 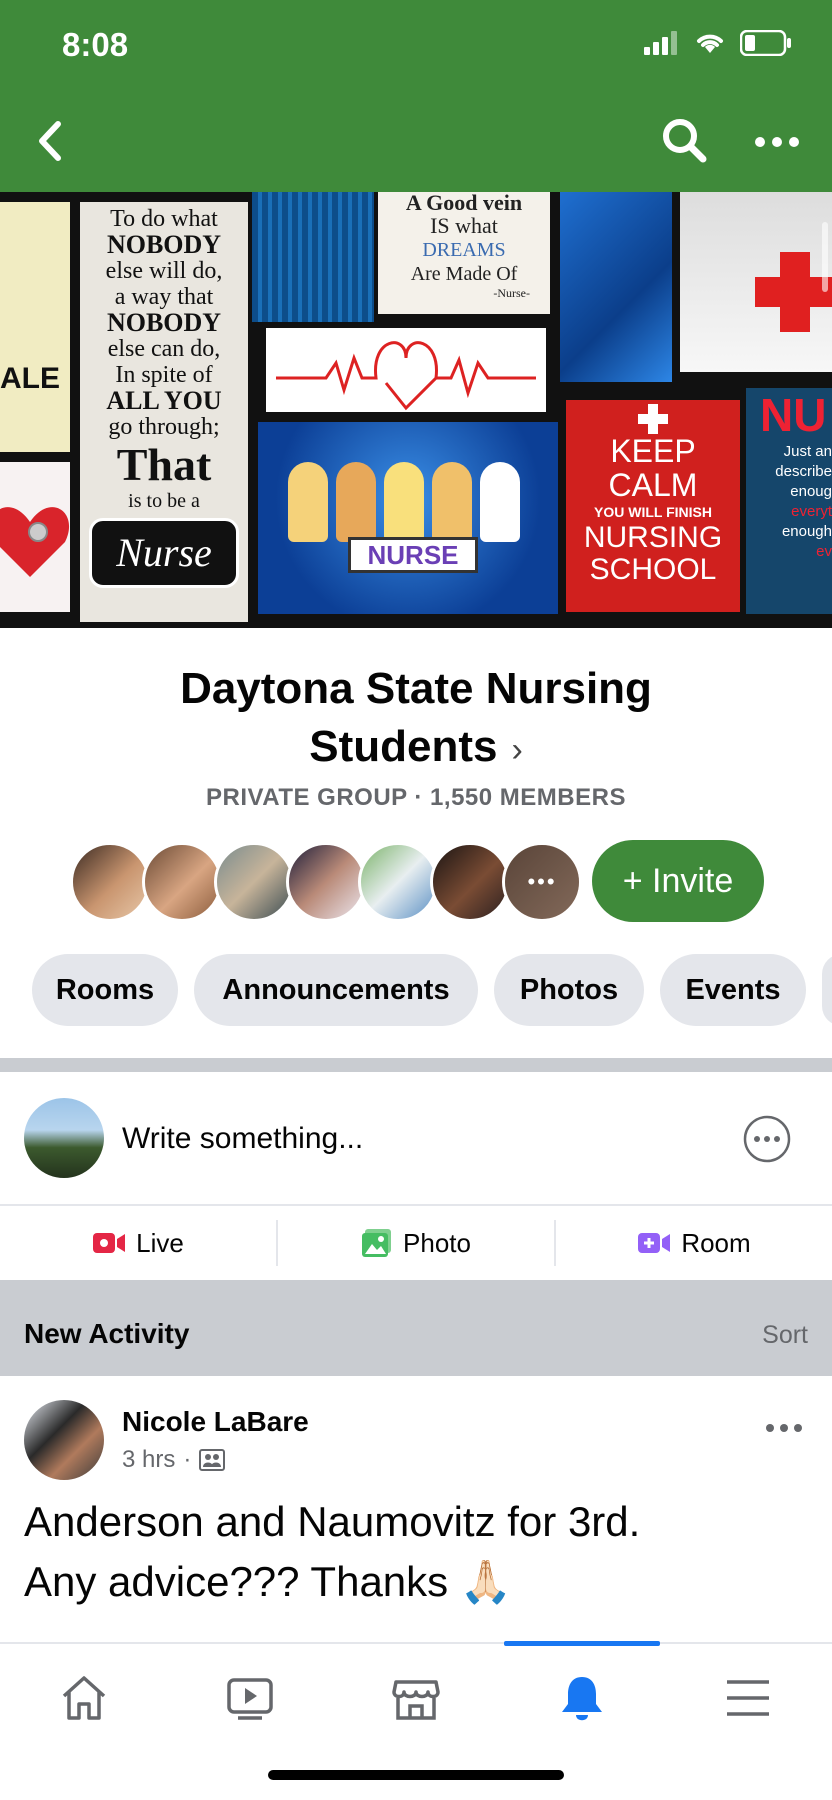 What do you see at coordinates (105, 990) in the screenshot?
I see `chip-rooms: Rooms` at bounding box center [105, 990].